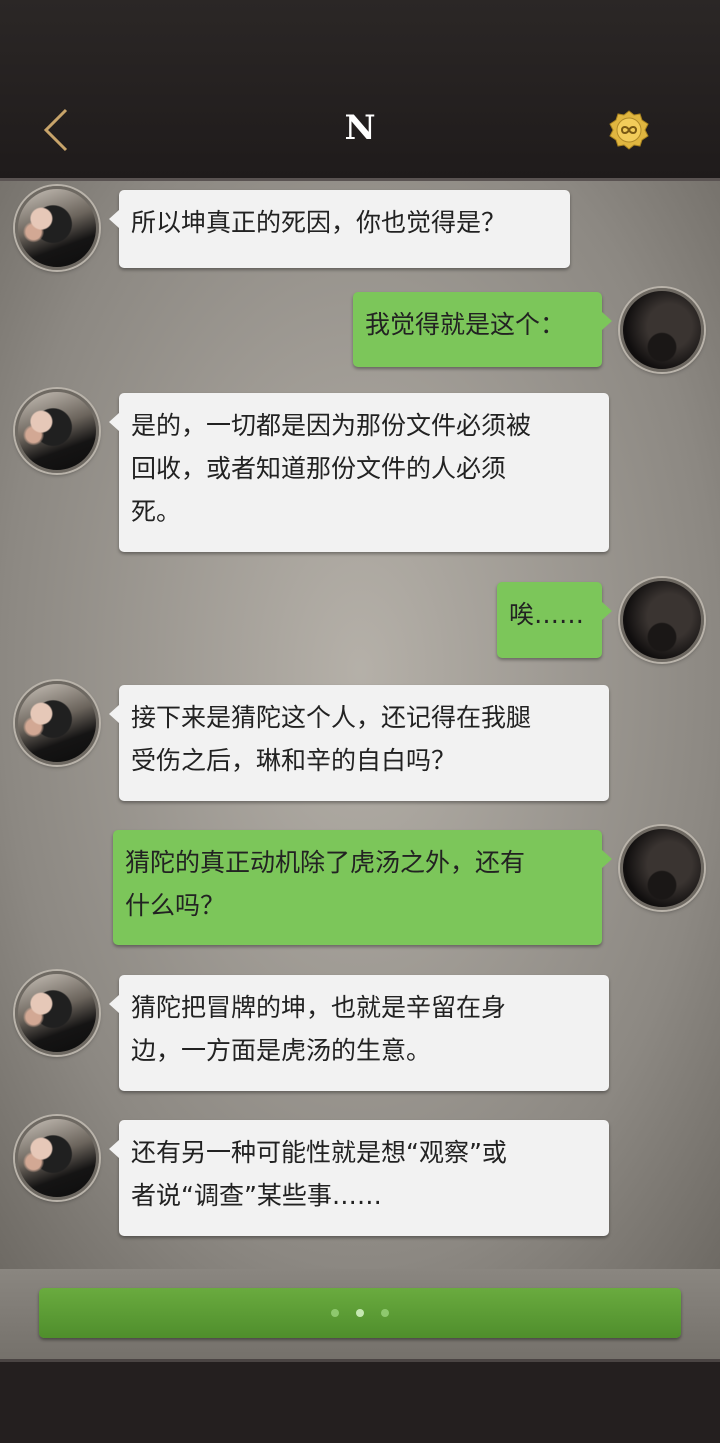 Image resolution: width=720 pixels, height=1443 pixels. I want to click on message-line: 受伤之后，琳和辛的自白吗？, so click(294, 760).